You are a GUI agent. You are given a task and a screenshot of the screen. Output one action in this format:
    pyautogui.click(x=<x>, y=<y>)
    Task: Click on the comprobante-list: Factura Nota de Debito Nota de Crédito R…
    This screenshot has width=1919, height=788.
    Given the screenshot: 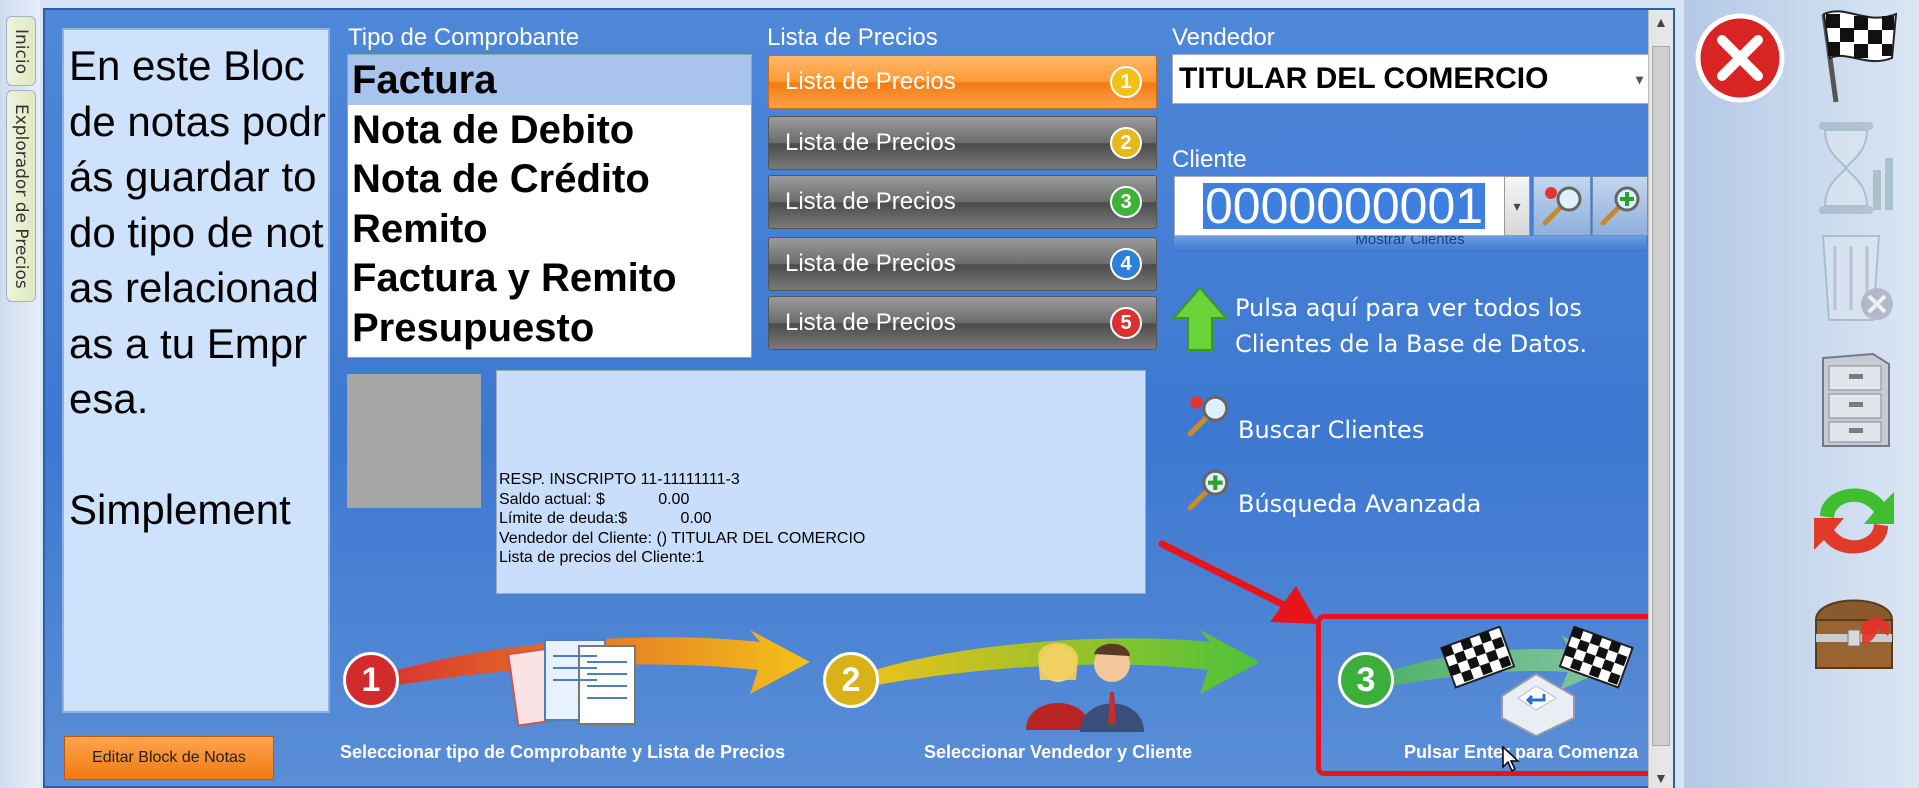 What is the action you would take?
    pyautogui.click(x=549, y=206)
    